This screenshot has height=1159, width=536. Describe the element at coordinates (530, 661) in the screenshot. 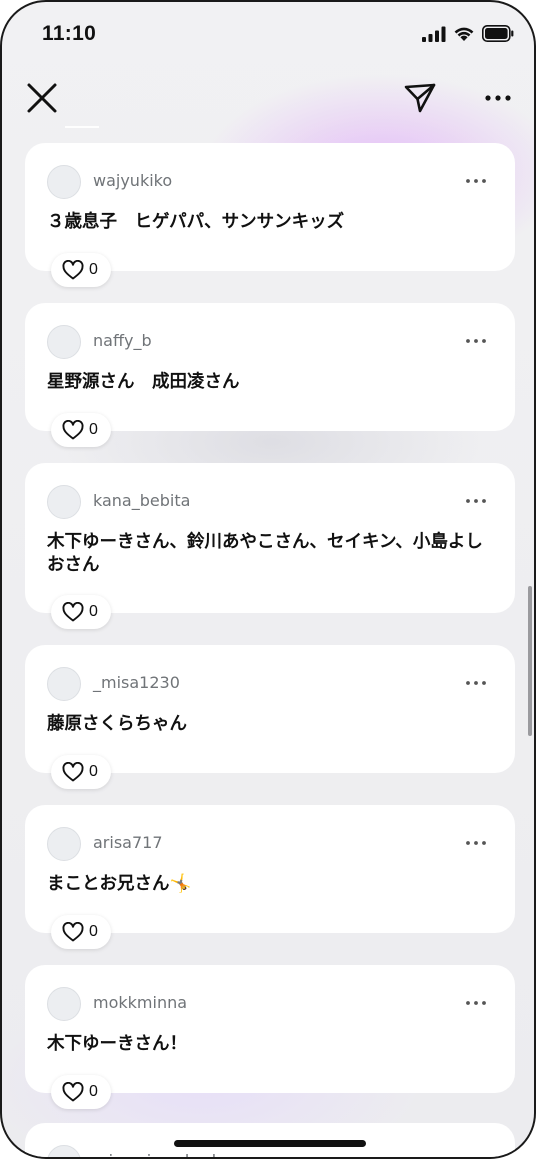

I see `scrollbar` at that location.